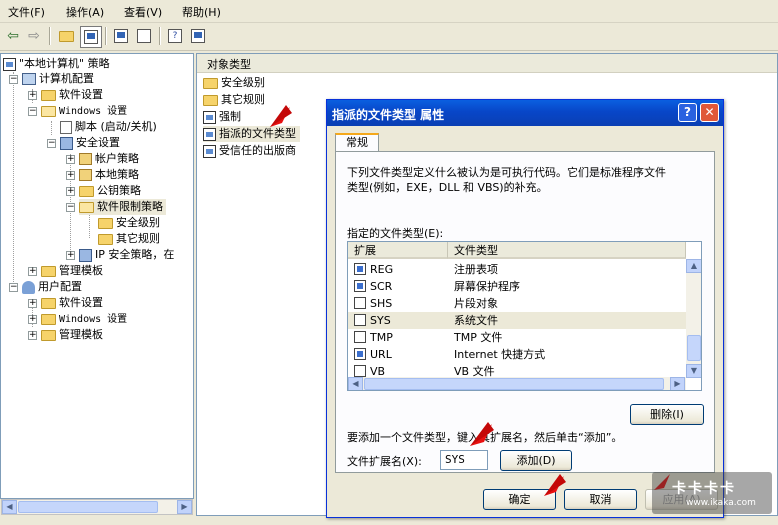  Describe the element at coordinates (517, 269) in the screenshot. I see `table-row: REG 注册表项` at that location.